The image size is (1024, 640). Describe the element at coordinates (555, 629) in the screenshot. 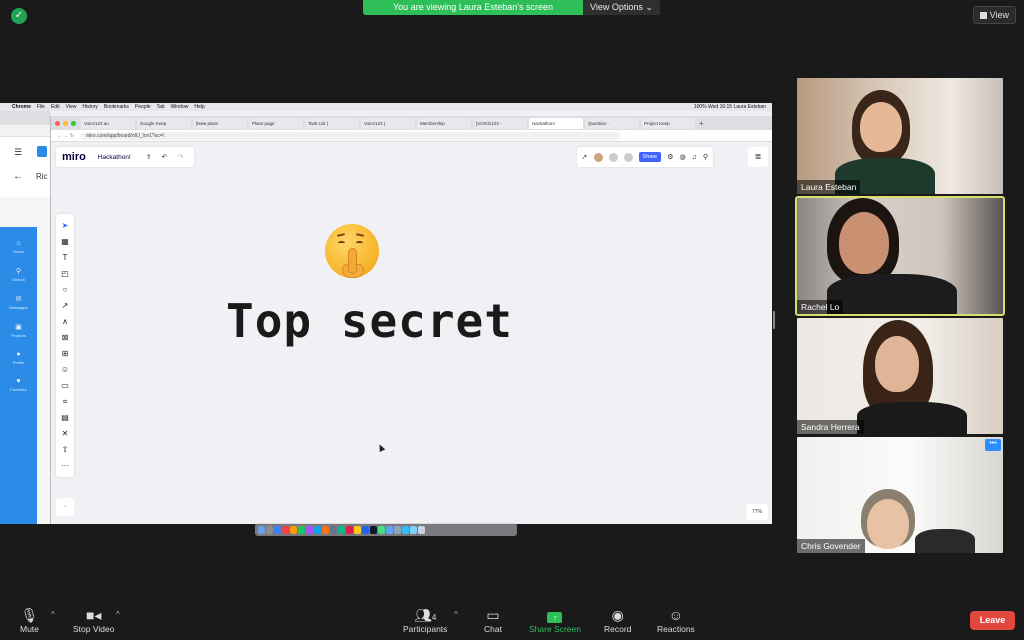

I see `share-screen-label: Share Screen` at that location.